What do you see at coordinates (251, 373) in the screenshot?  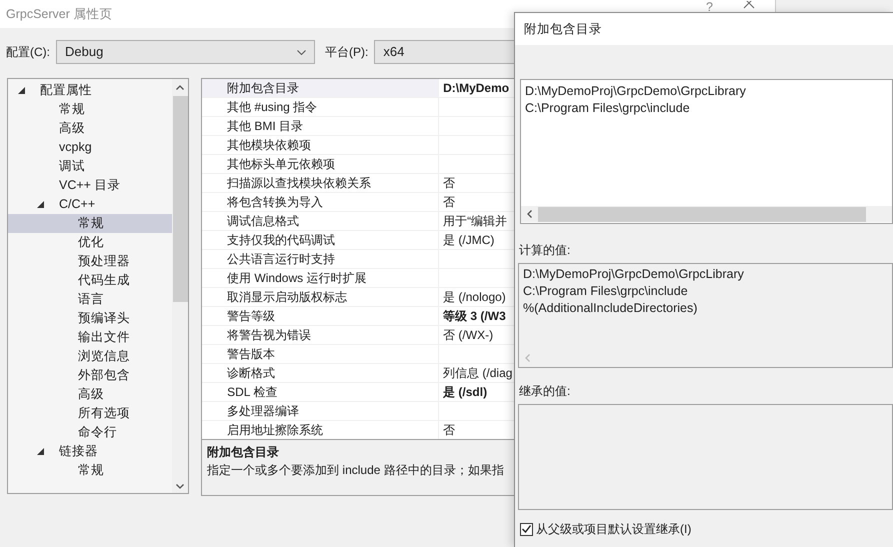 I see `property-name: 诊断格式` at bounding box center [251, 373].